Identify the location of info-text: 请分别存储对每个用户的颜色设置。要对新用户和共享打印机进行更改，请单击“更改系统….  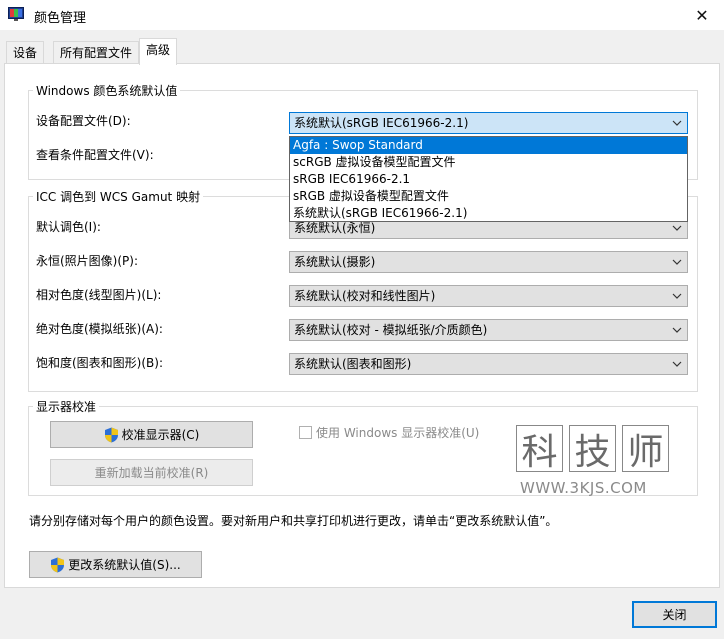
(293, 521).